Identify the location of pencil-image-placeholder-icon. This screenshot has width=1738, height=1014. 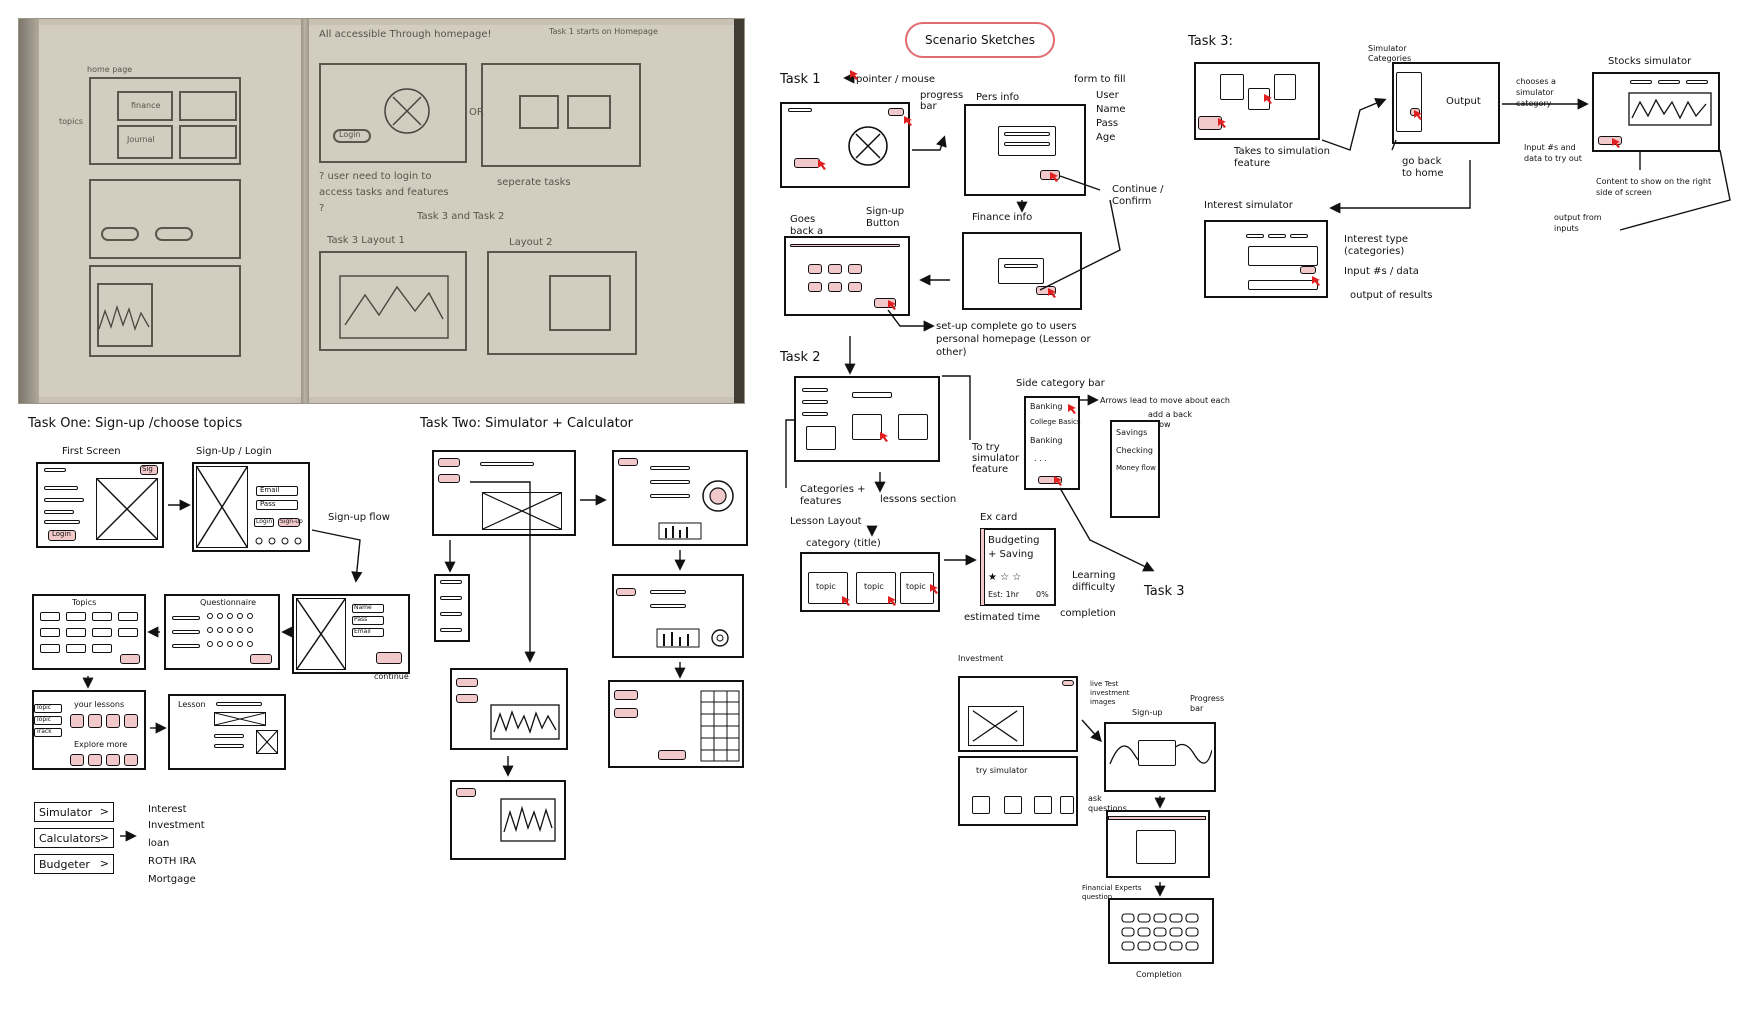
(407, 111).